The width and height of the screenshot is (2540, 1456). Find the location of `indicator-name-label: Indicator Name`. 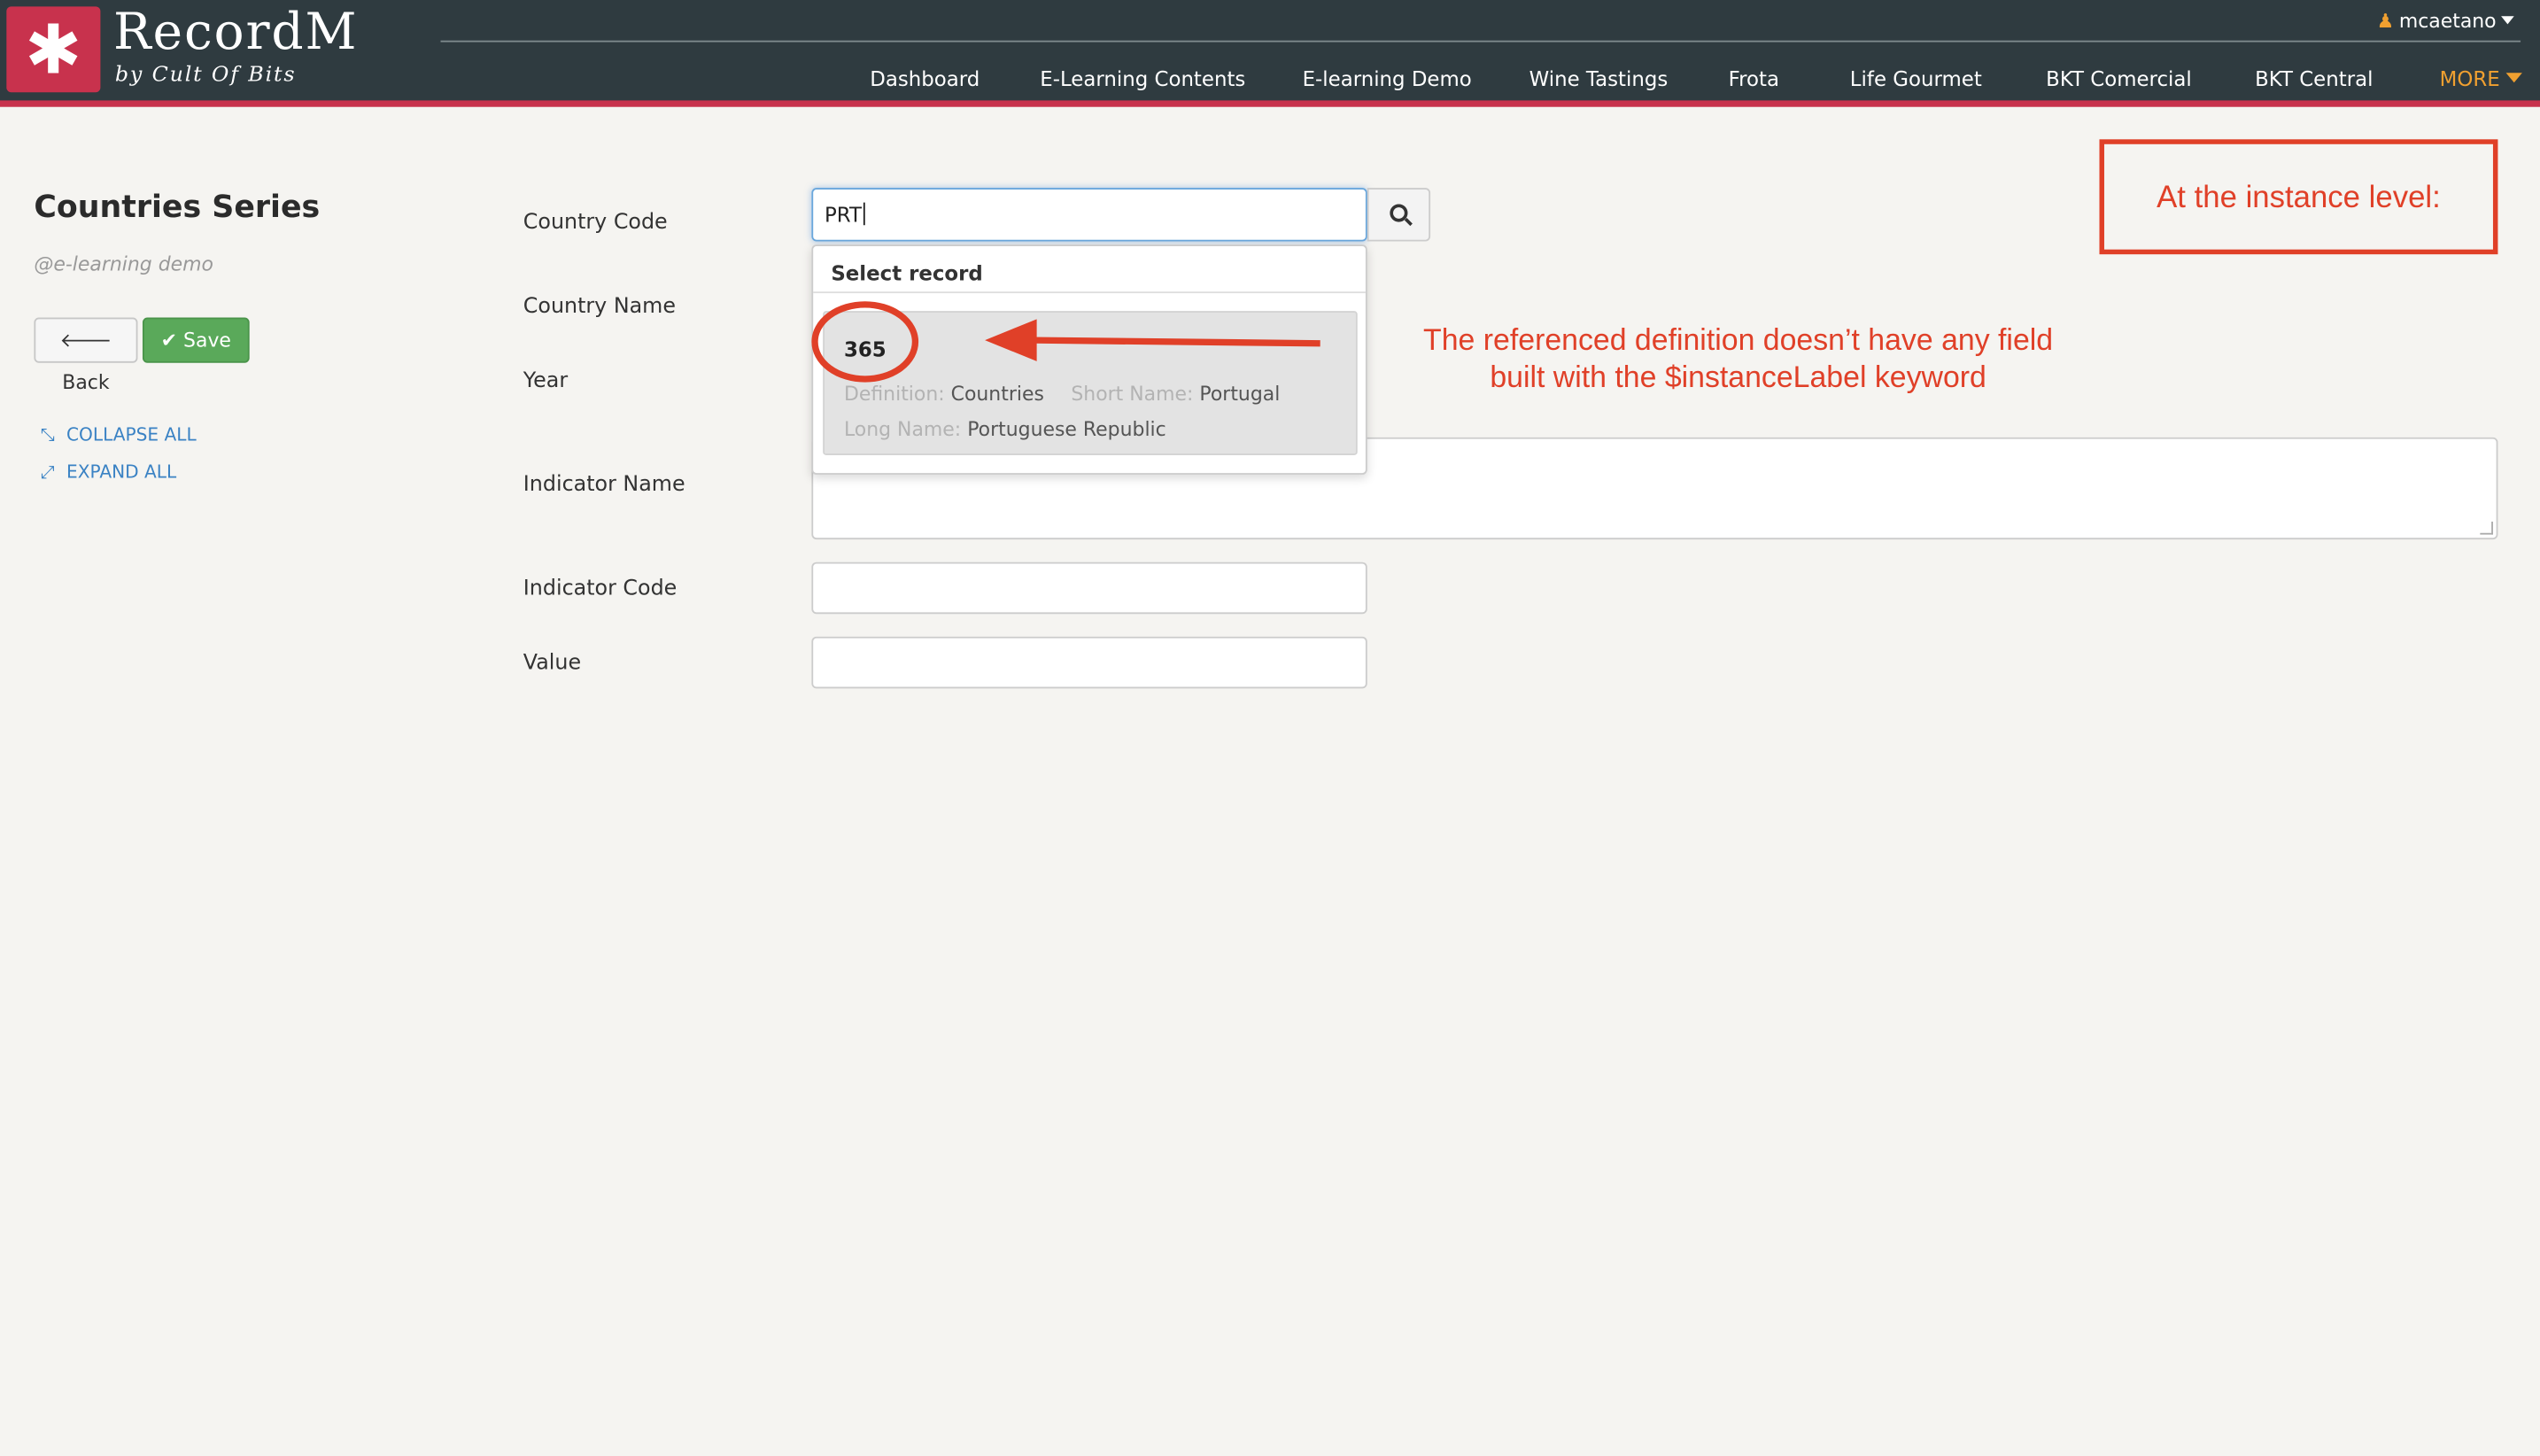

indicator-name-label: Indicator Name is located at coordinates (604, 485).